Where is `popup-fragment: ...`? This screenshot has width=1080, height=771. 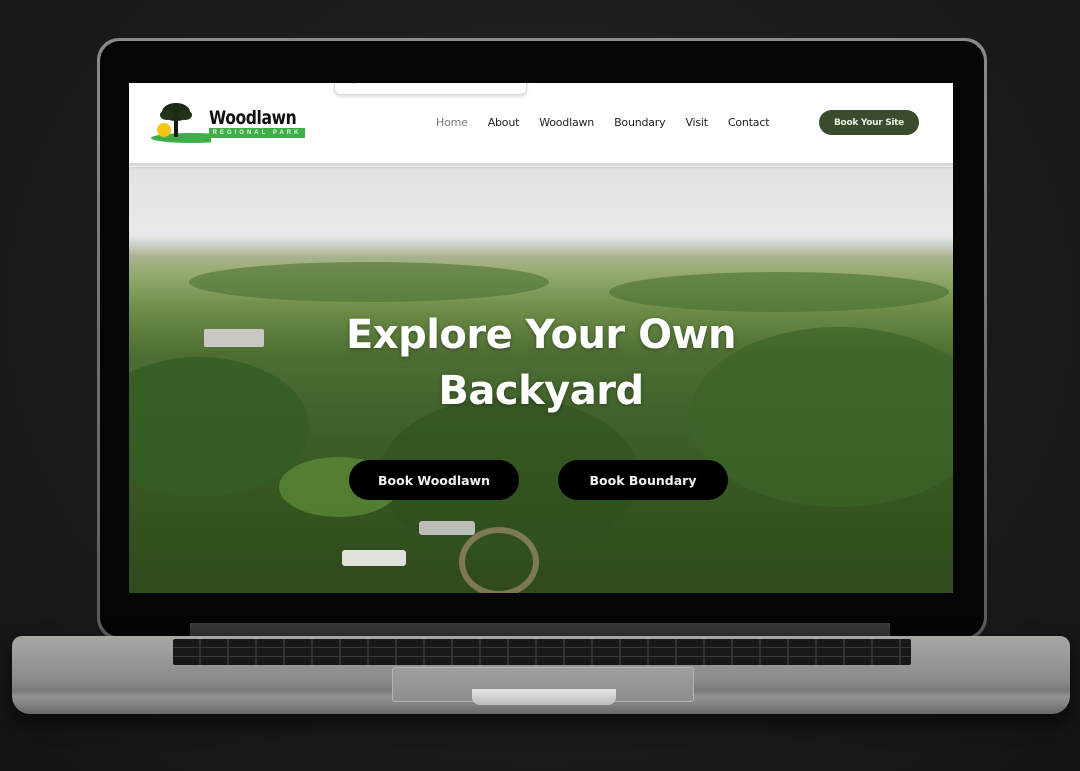
popup-fragment: ... is located at coordinates (430, 89).